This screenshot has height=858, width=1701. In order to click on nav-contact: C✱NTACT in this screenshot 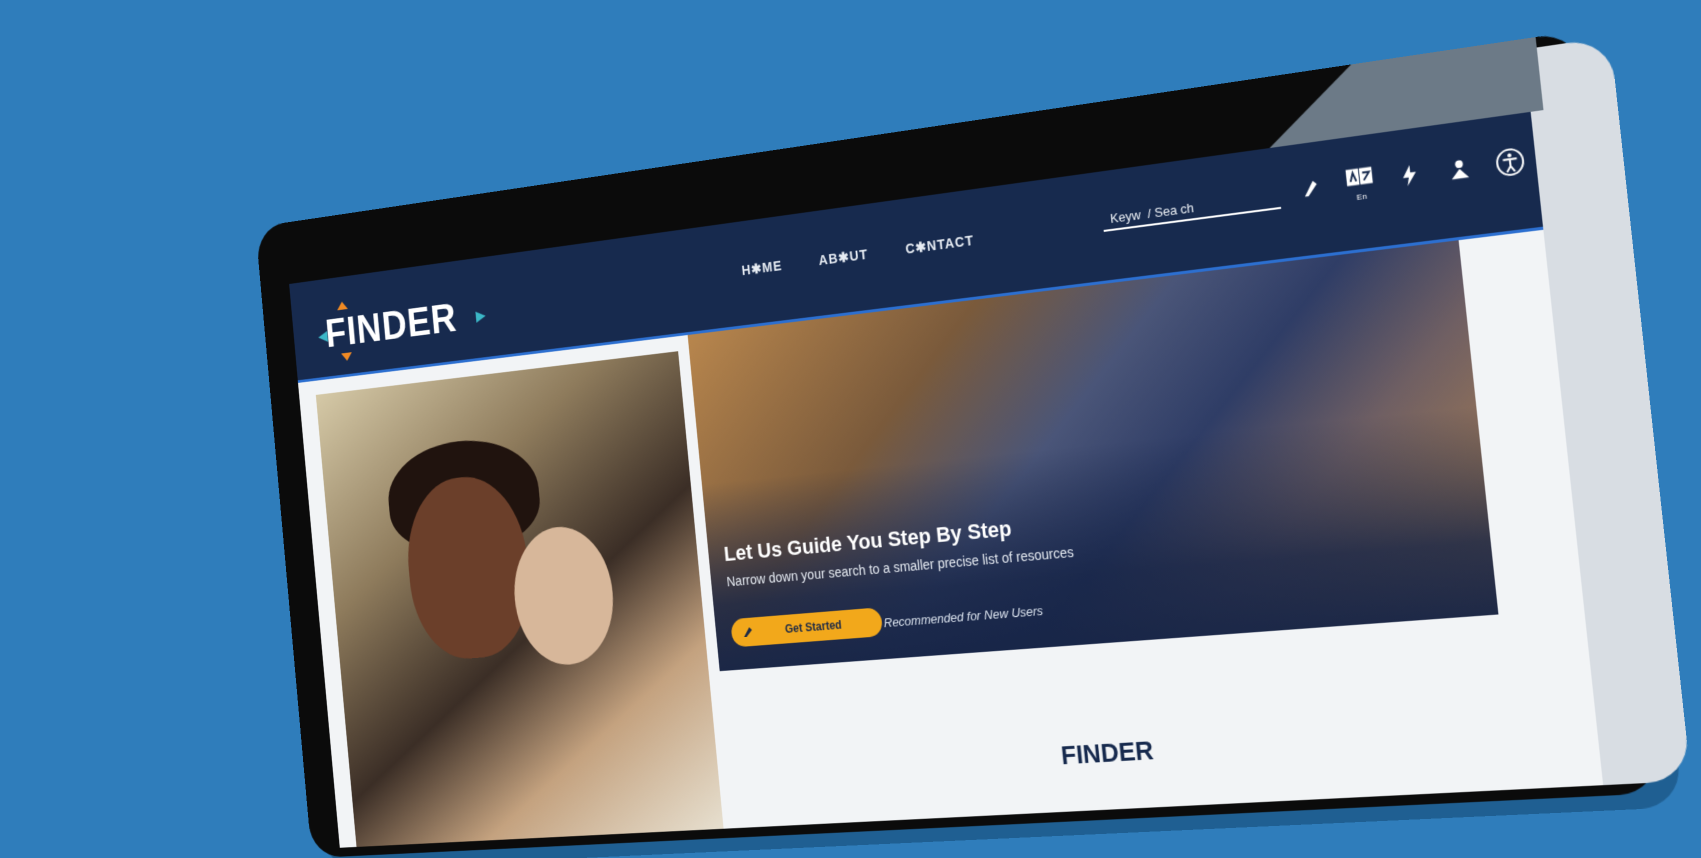, I will do `click(940, 244)`.